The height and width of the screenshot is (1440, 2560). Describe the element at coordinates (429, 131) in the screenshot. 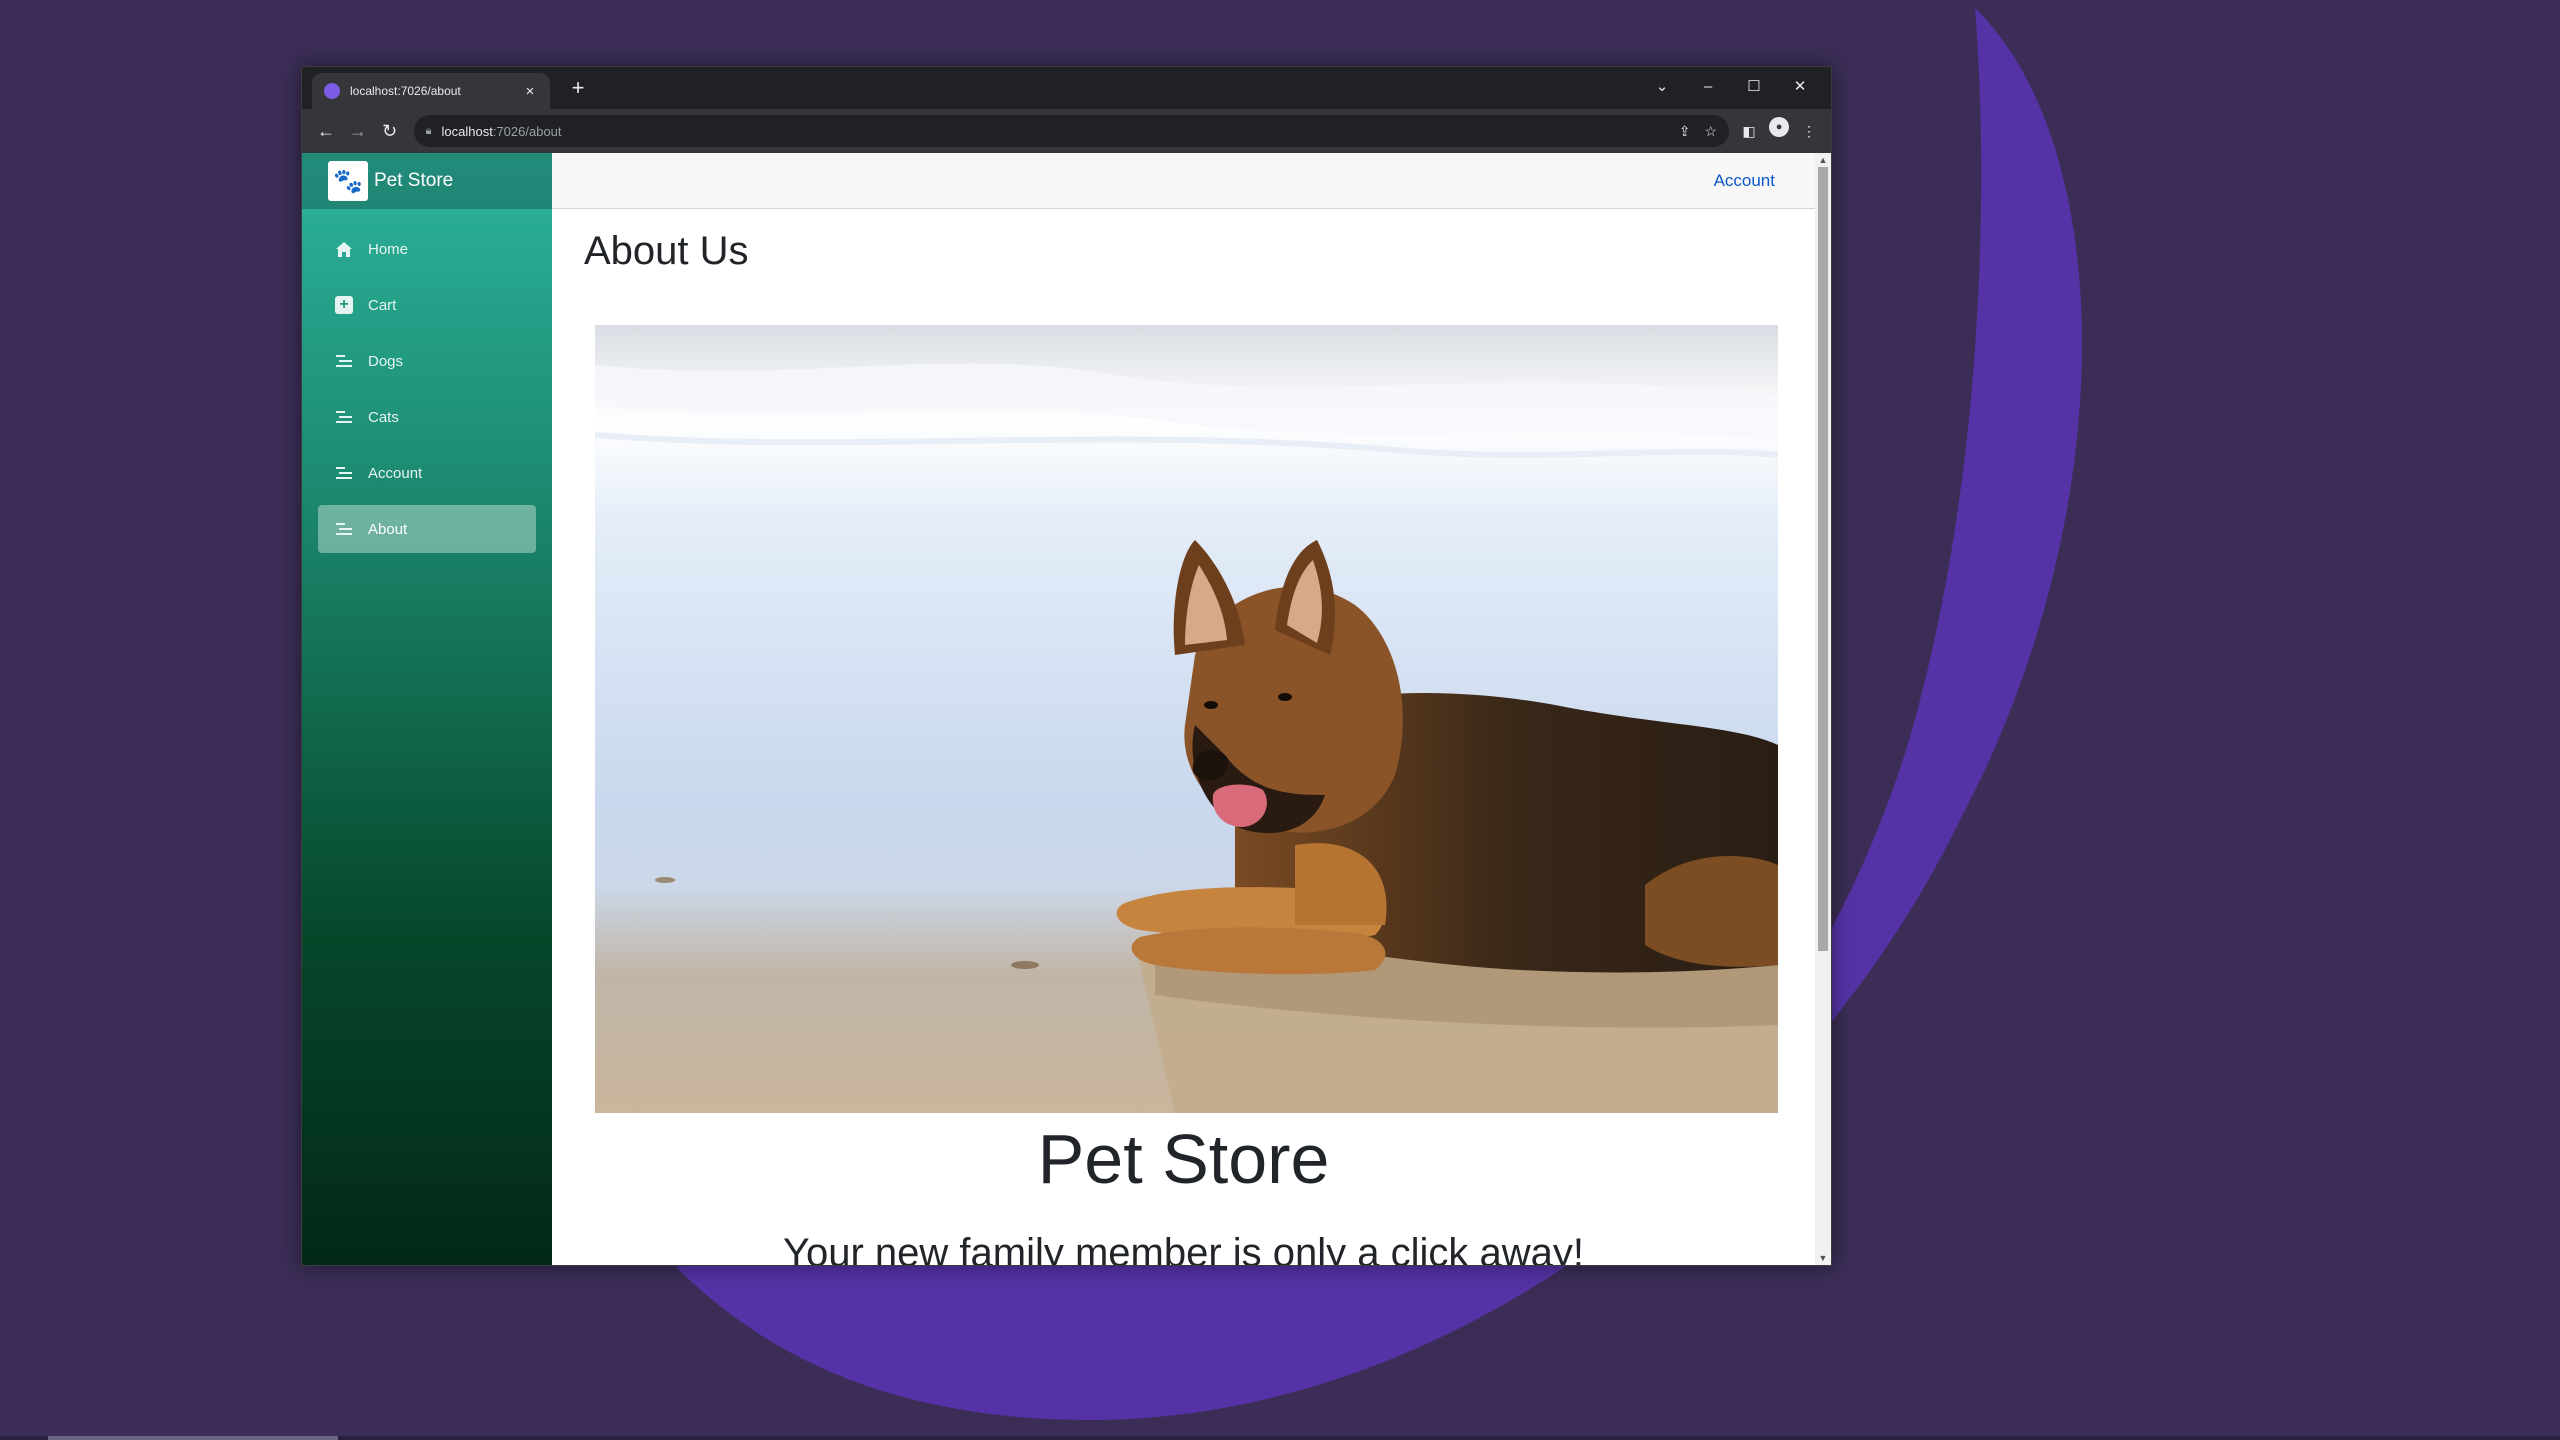

I see `lock-icon: 🔒︎` at that location.